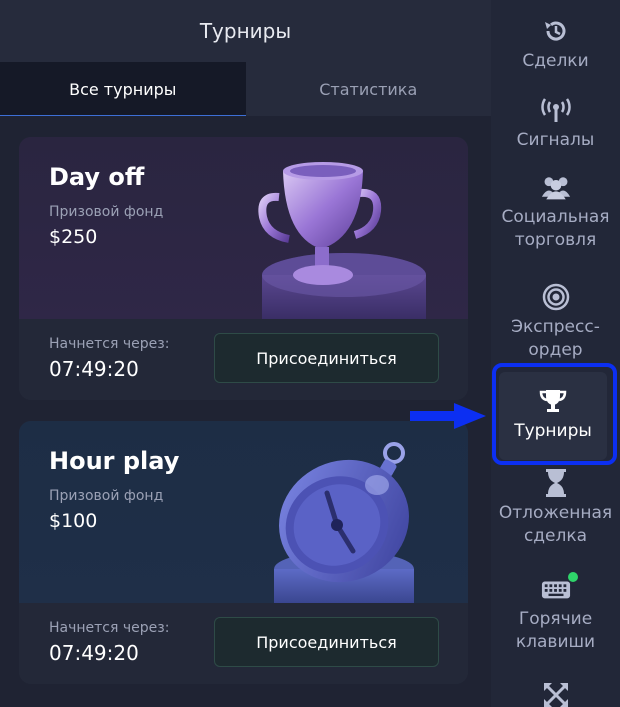  What do you see at coordinates (73, 521) in the screenshot?
I see `prize-fund-value: $100` at bounding box center [73, 521].